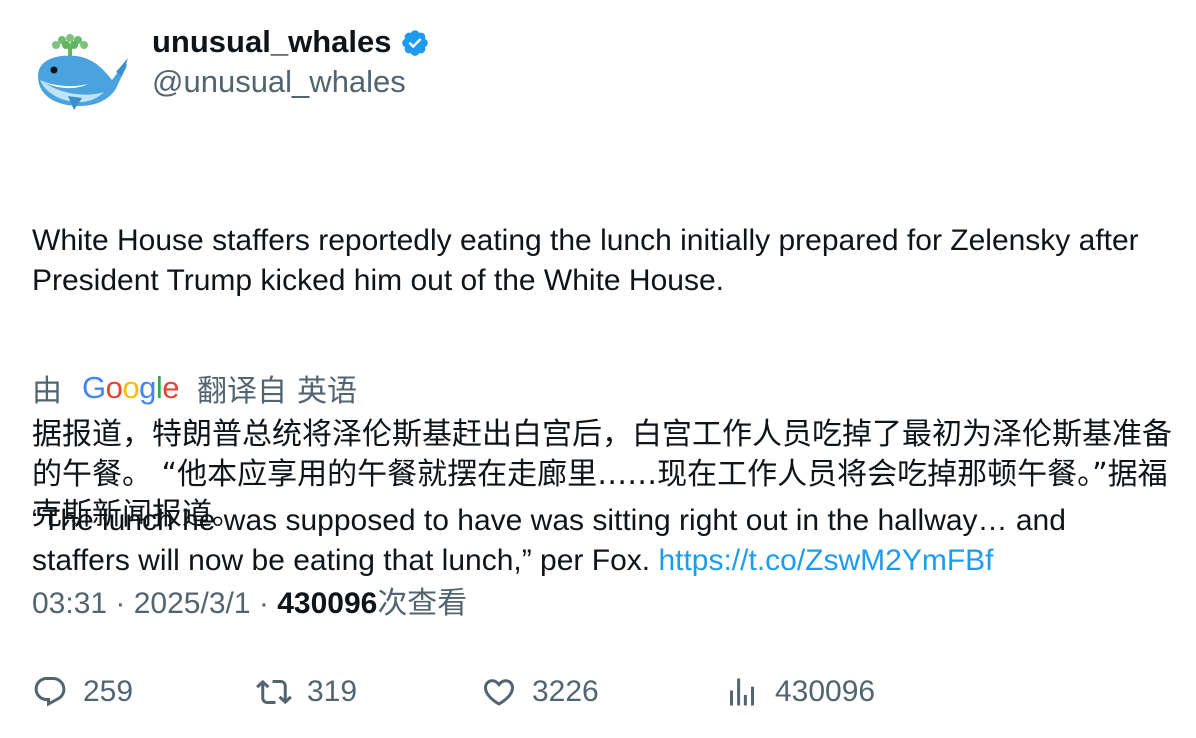  What do you see at coordinates (825, 691) in the screenshot?
I see `views-action-count: 430096` at bounding box center [825, 691].